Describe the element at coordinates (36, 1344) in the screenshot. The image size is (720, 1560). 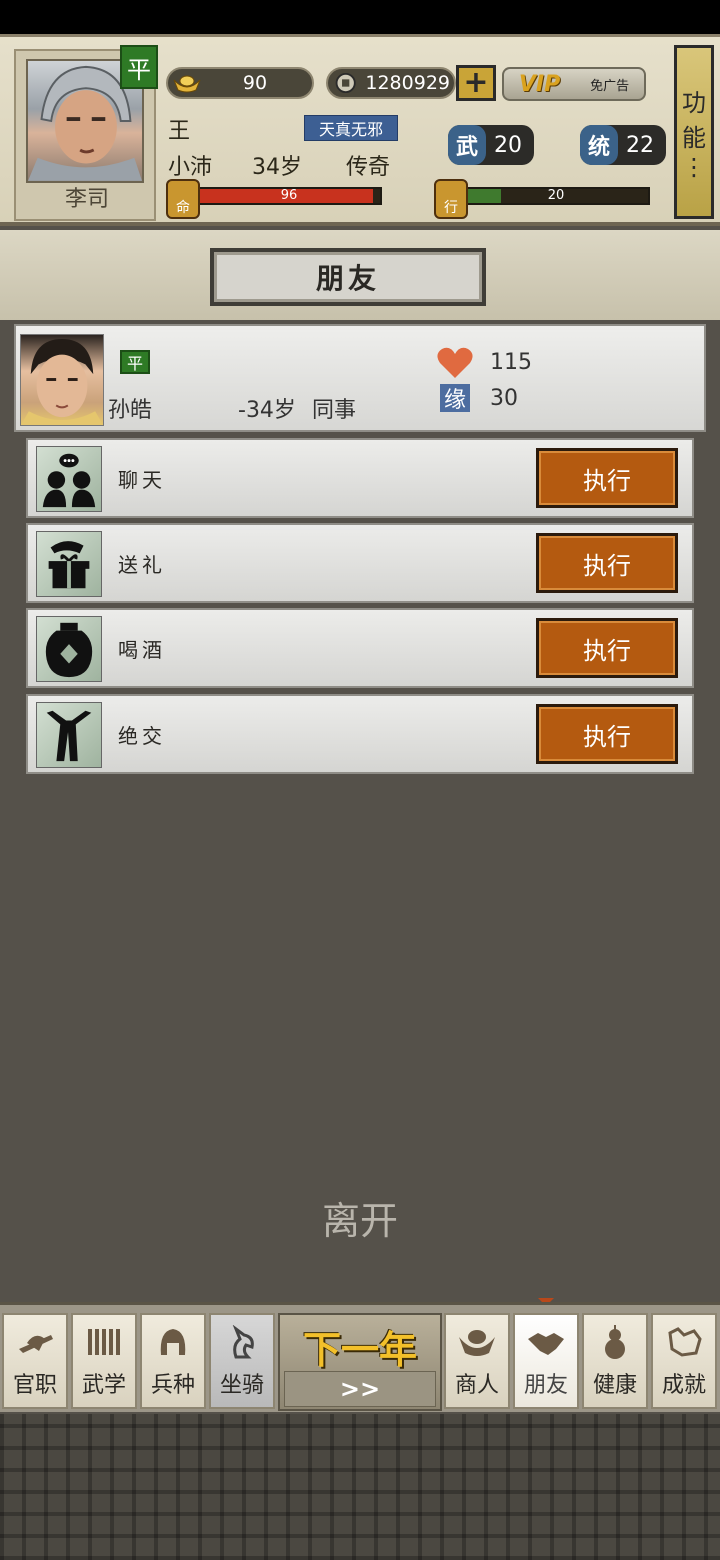
I see `official-hat-icon` at that location.